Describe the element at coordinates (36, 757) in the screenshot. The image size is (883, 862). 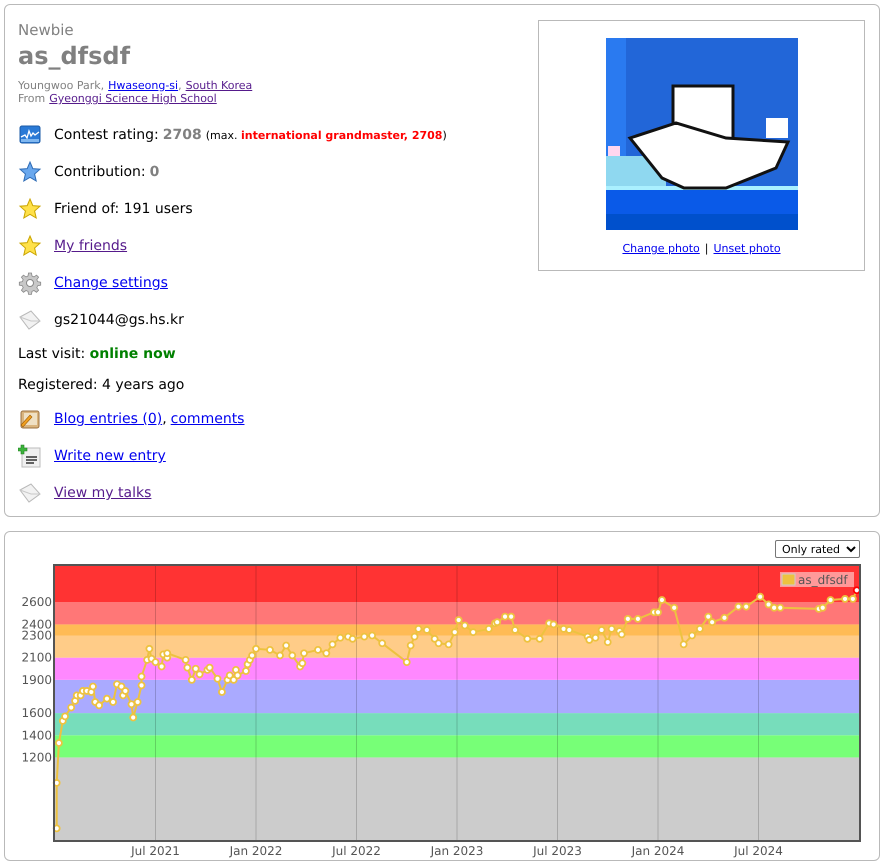
I see `axis-label: 1200` at that location.